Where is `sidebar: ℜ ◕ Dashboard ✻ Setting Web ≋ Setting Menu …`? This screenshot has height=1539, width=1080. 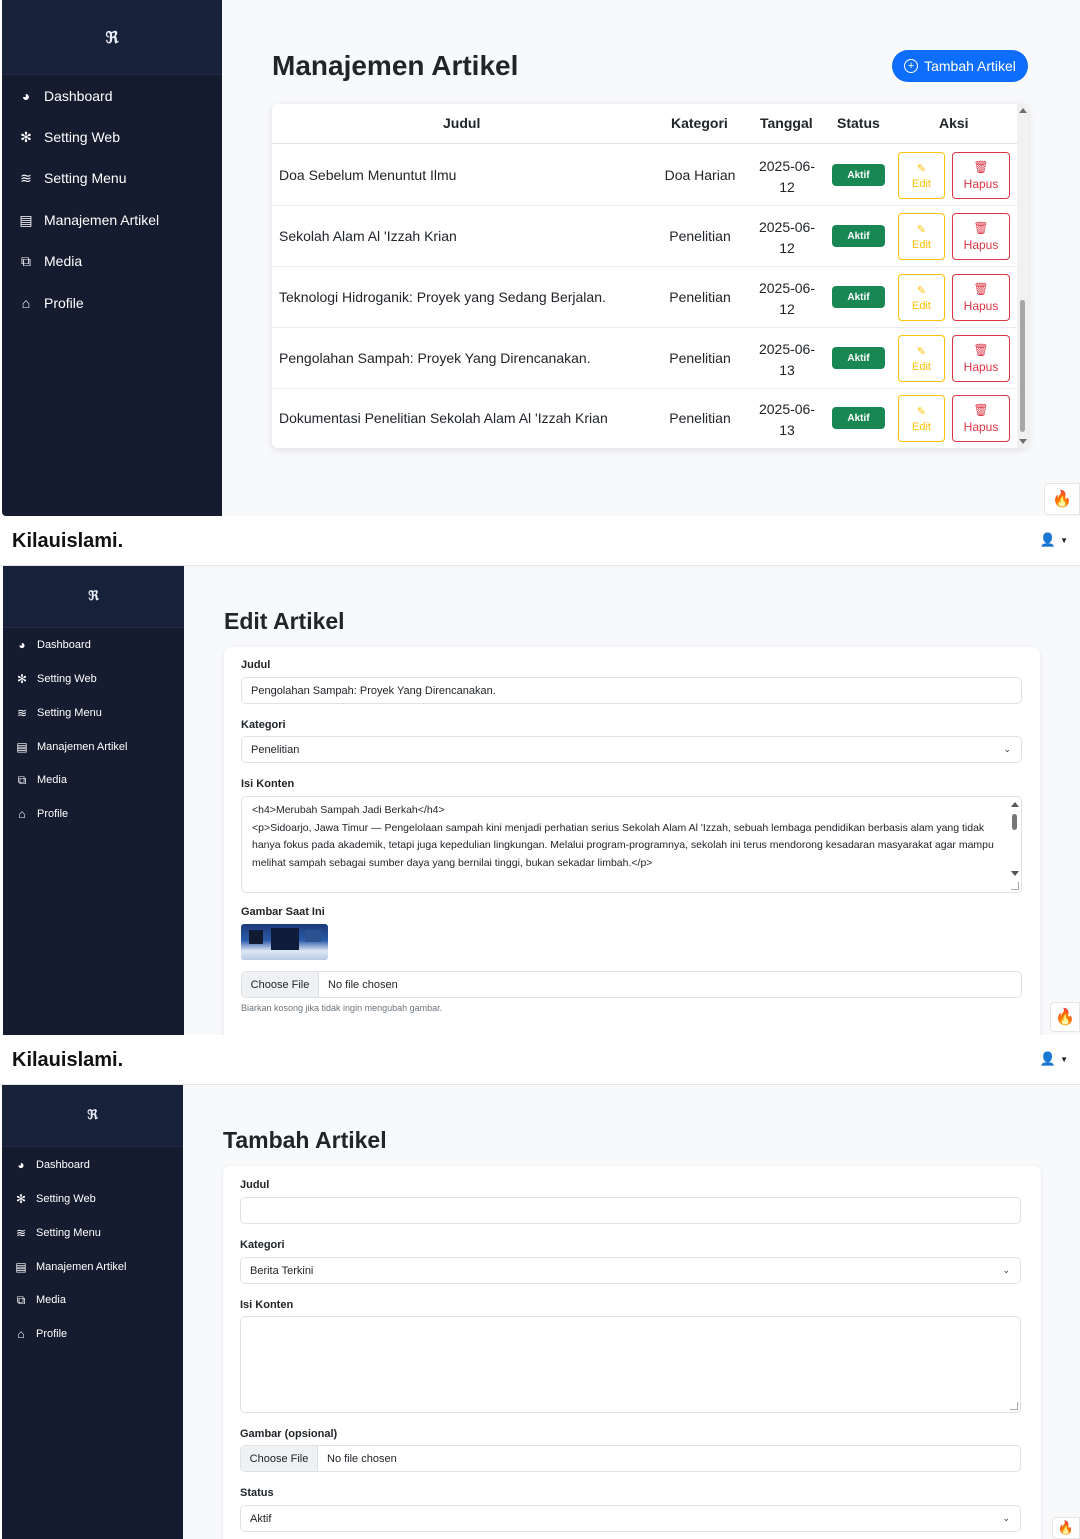 sidebar: ℜ ◕ Dashboard ✻ Setting Web ≋ Setting Menu … is located at coordinates (92, 1312).